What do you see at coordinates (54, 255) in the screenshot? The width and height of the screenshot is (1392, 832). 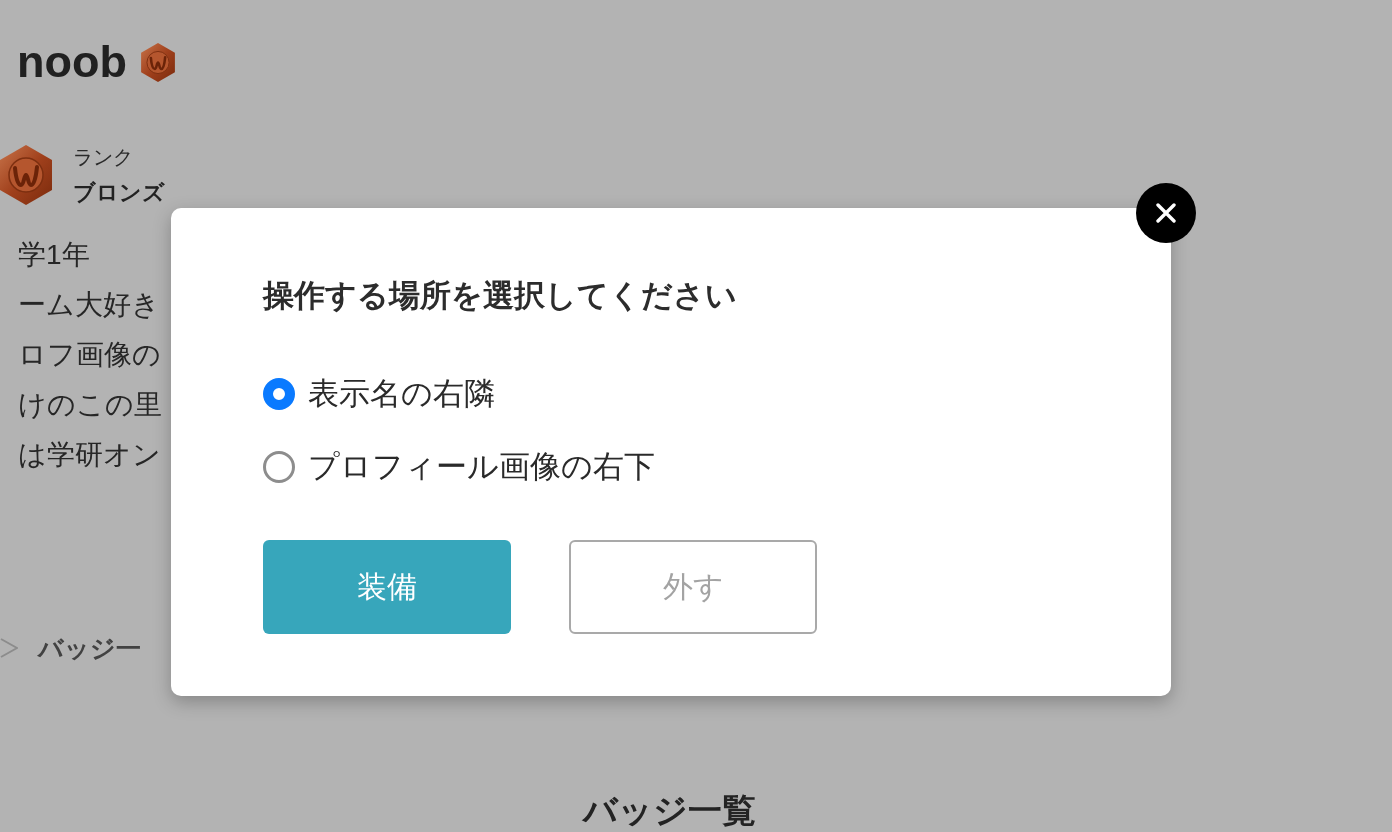 I see `bio-line: 学1年` at bounding box center [54, 255].